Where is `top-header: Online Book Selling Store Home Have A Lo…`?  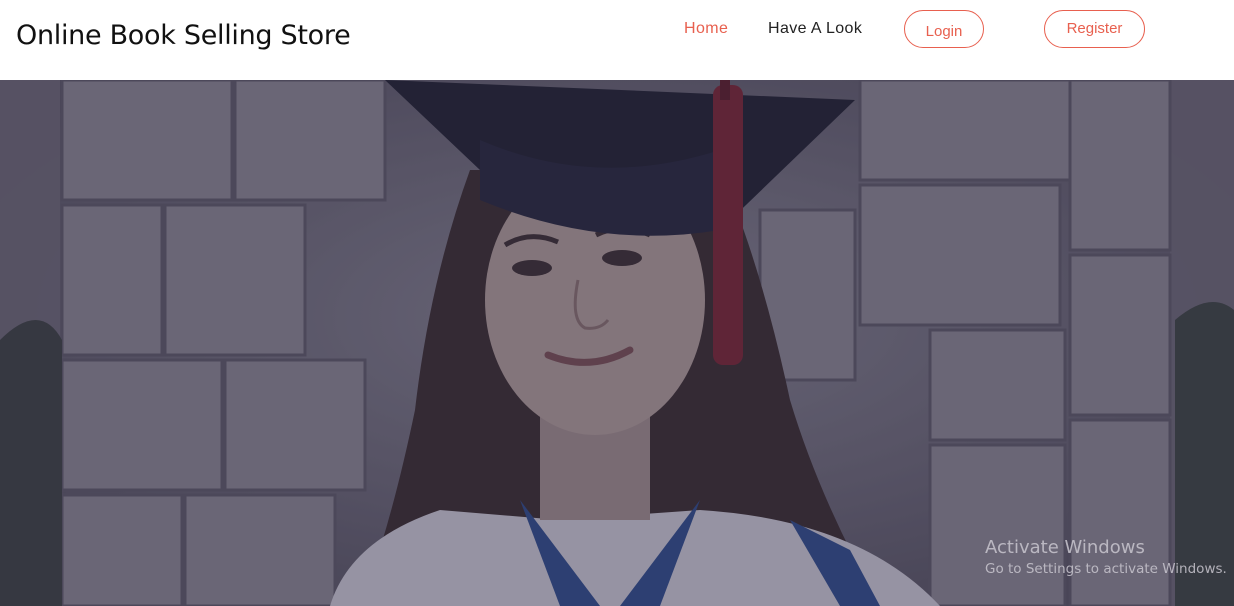 top-header: Online Book Selling Store Home Have A Lo… is located at coordinates (617, 40).